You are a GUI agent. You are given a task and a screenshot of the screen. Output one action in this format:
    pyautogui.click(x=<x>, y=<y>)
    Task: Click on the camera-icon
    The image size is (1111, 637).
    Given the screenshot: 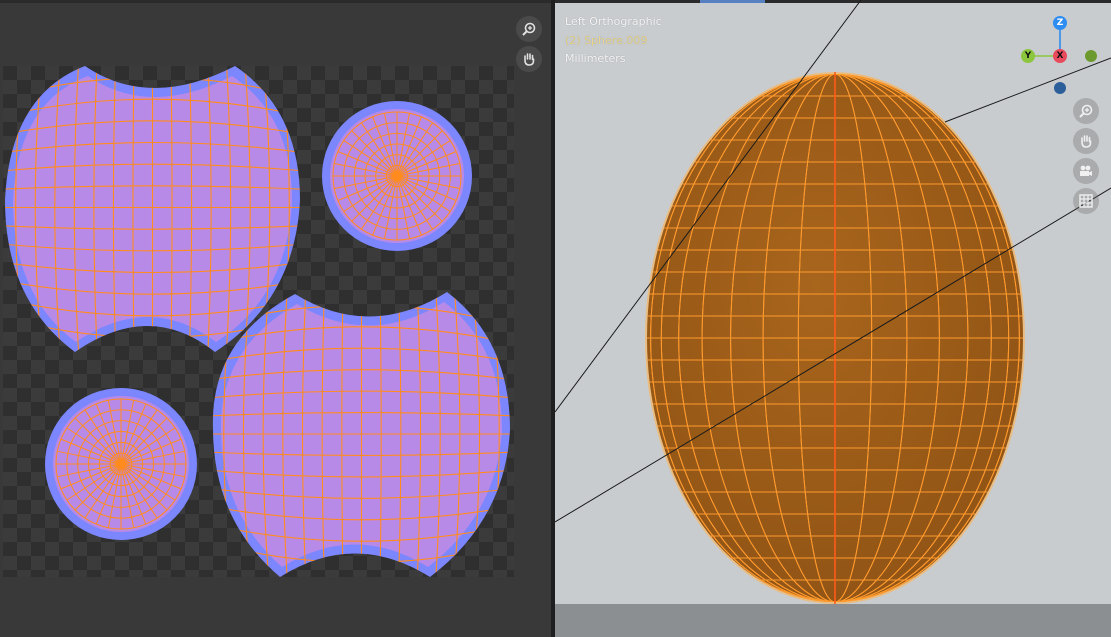 What is the action you would take?
    pyautogui.click(x=1086, y=170)
    